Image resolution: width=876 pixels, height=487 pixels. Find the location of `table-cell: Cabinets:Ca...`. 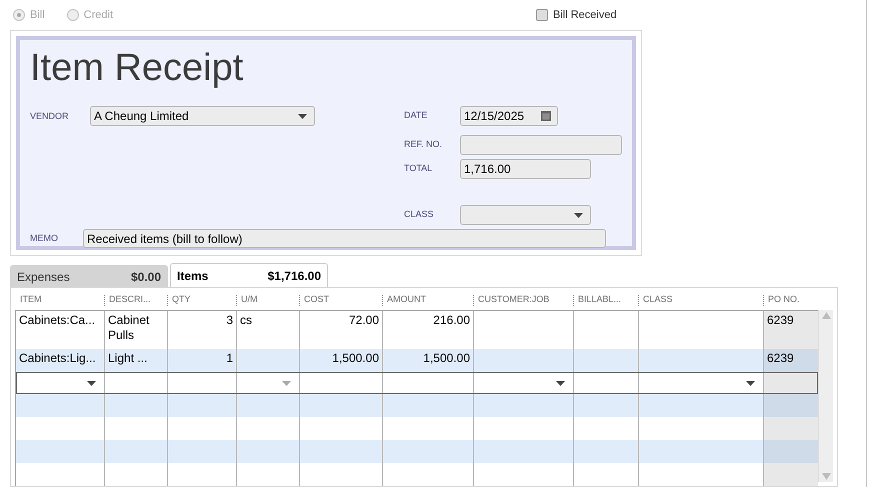

table-cell: Cabinets:Ca... is located at coordinates (57, 320).